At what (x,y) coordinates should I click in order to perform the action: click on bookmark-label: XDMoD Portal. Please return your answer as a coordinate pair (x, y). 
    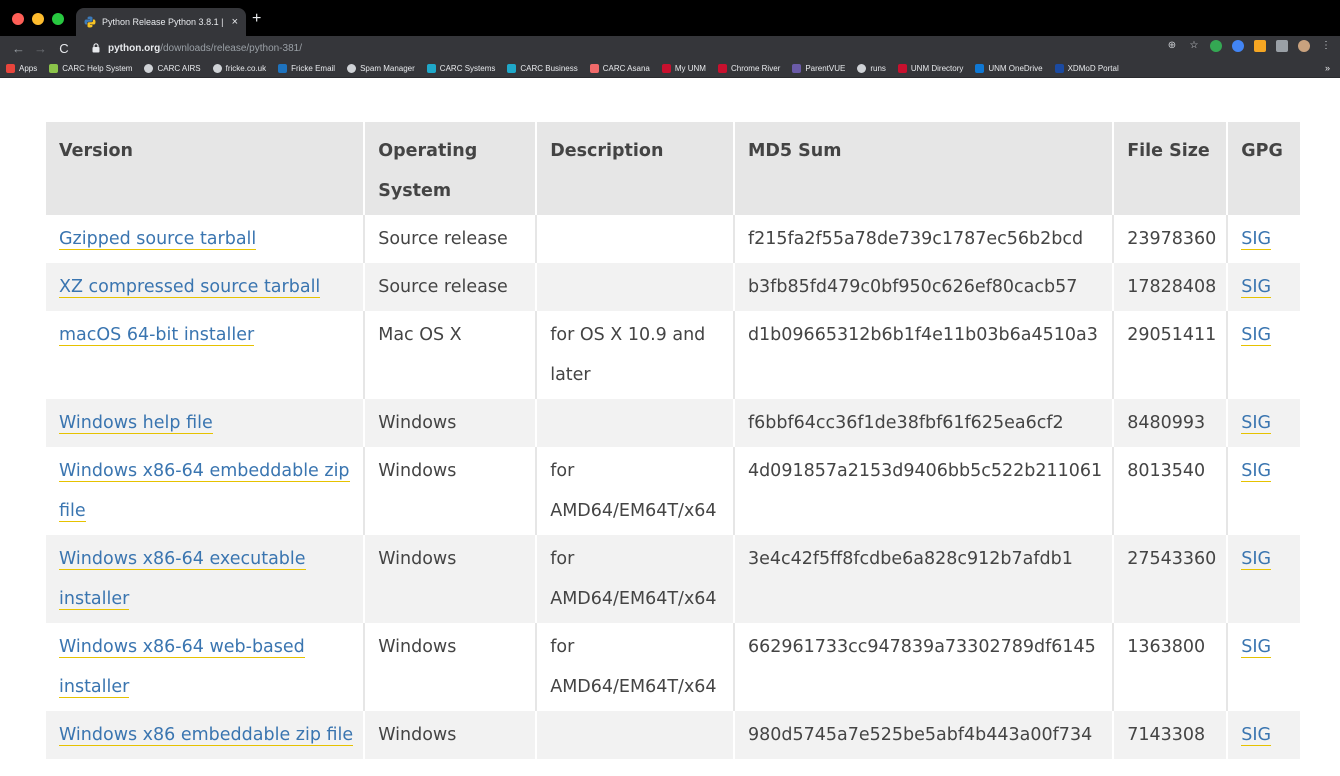
    Looking at the image, I should click on (1093, 68).